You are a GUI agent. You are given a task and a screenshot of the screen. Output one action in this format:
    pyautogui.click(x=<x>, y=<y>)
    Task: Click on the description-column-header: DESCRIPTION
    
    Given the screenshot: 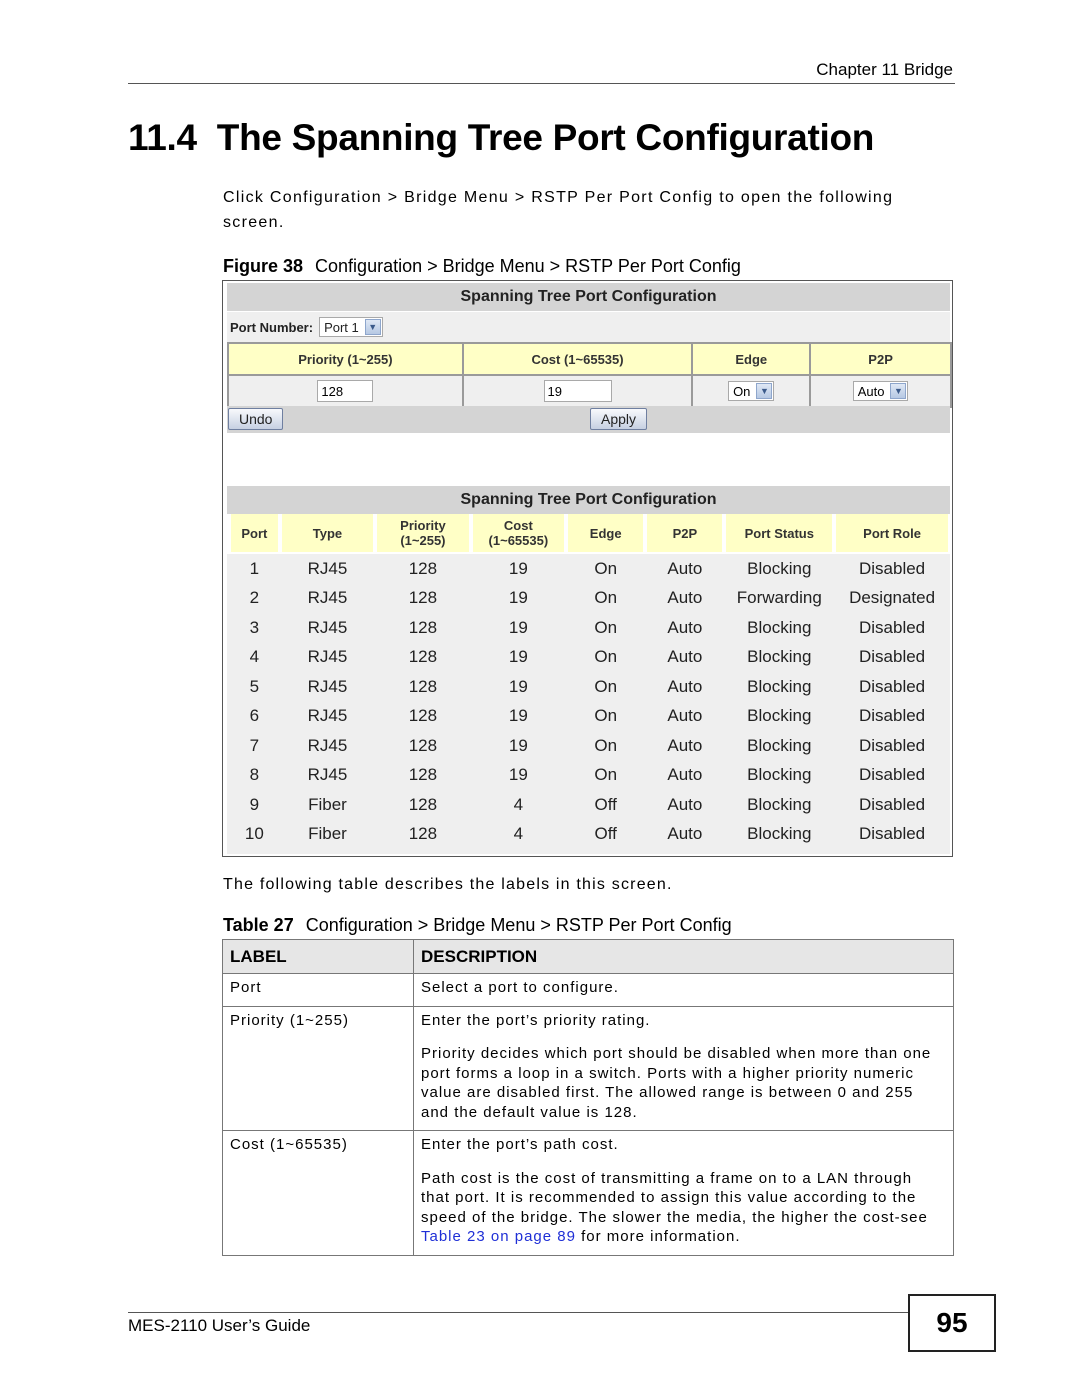 What is the action you would take?
    pyautogui.click(x=683, y=956)
    